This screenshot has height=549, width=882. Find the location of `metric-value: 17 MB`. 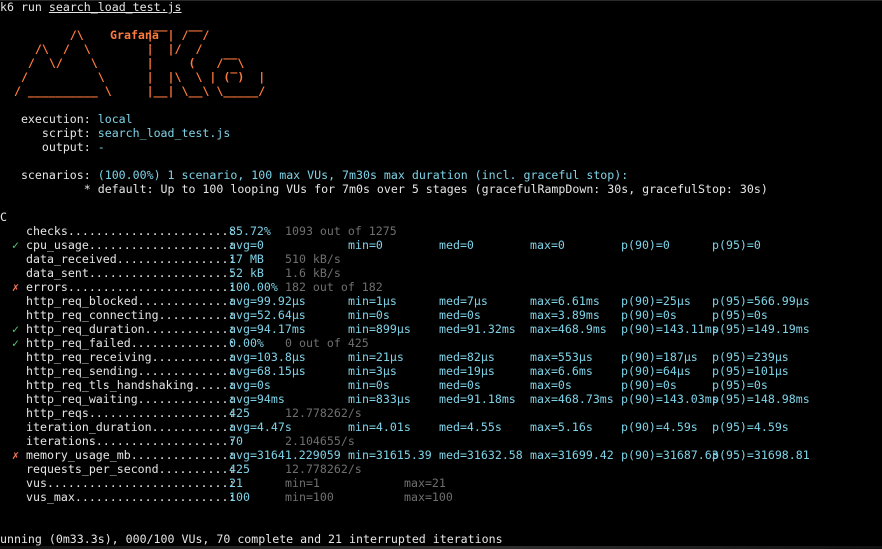

metric-value: 17 MB is located at coordinates (246, 259).